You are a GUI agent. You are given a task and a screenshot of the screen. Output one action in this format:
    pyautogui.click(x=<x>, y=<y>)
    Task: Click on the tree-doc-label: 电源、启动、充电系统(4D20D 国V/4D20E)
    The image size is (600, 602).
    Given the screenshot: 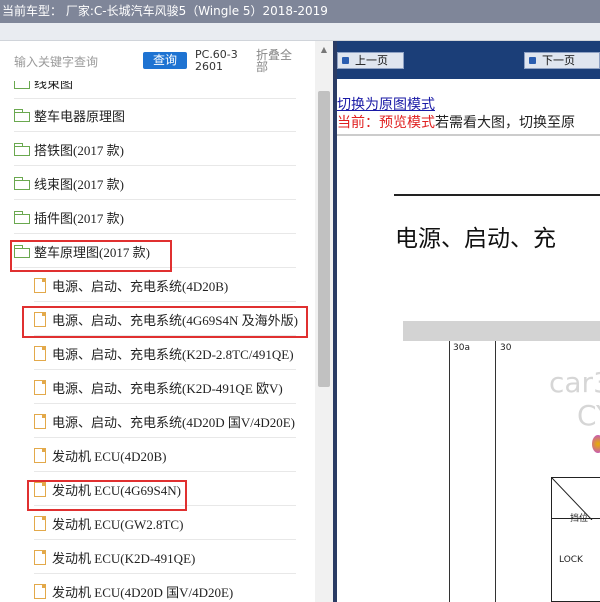 What is the action you would take?
    pyautogui.click(x=174, y=422)
    